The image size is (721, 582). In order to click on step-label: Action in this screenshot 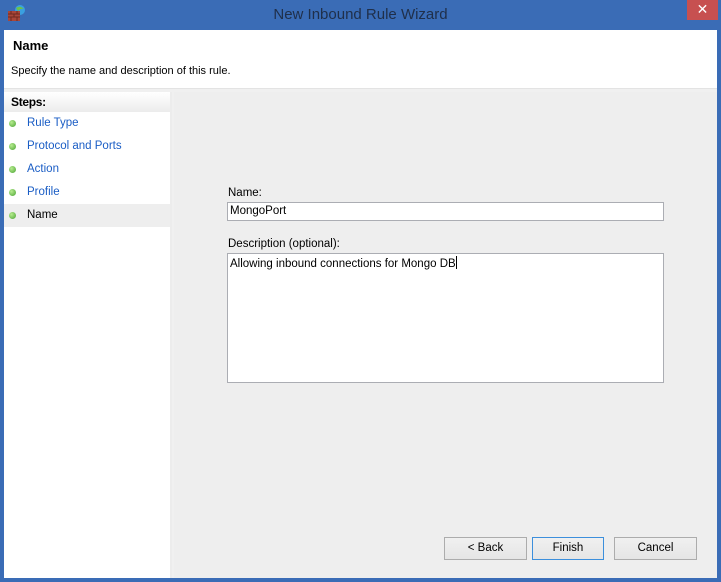, I will do `click(43, 169)`.